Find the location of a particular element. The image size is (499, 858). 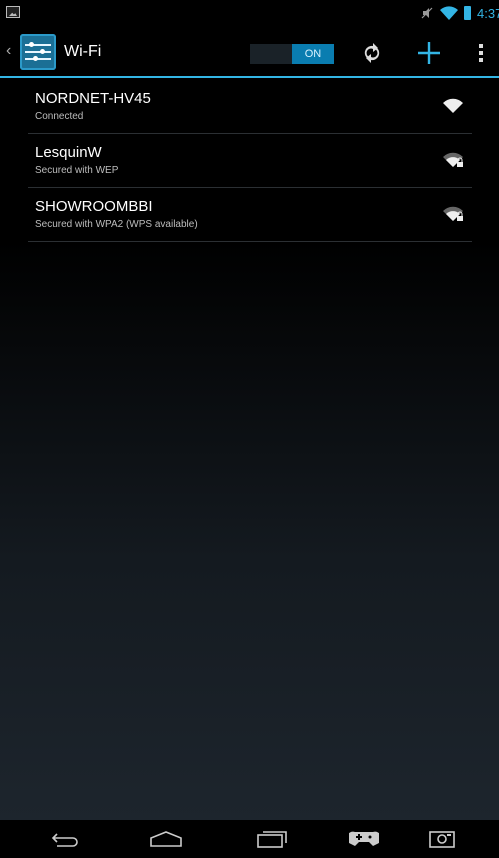

home-icon is located at coordinates (166, 839).